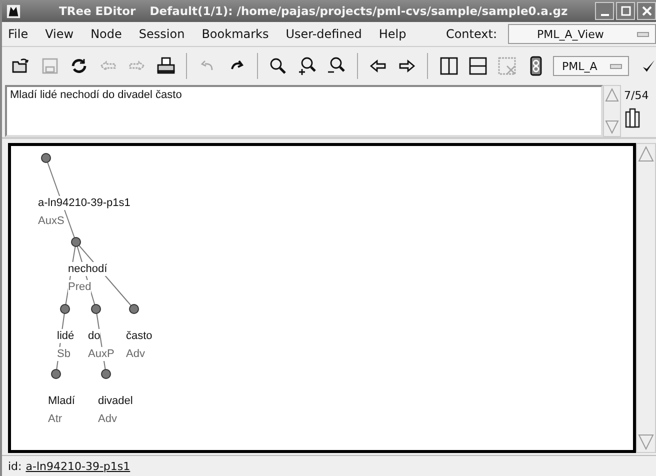  What do you see at coordinates (590, 66) in the screenshot?
I see `layer-dropdown: PML_A` at bounding box center [590, 66].